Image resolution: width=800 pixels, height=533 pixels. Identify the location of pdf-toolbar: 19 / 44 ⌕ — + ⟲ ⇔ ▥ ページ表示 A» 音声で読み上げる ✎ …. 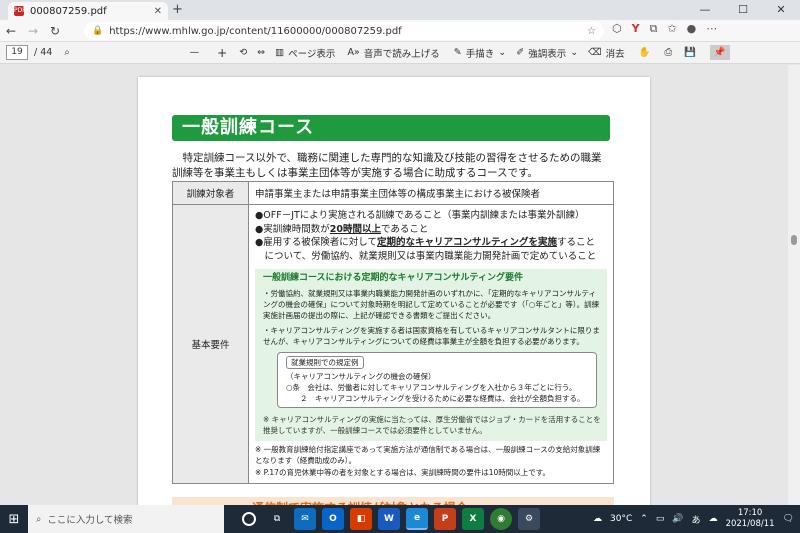
(400, 53).